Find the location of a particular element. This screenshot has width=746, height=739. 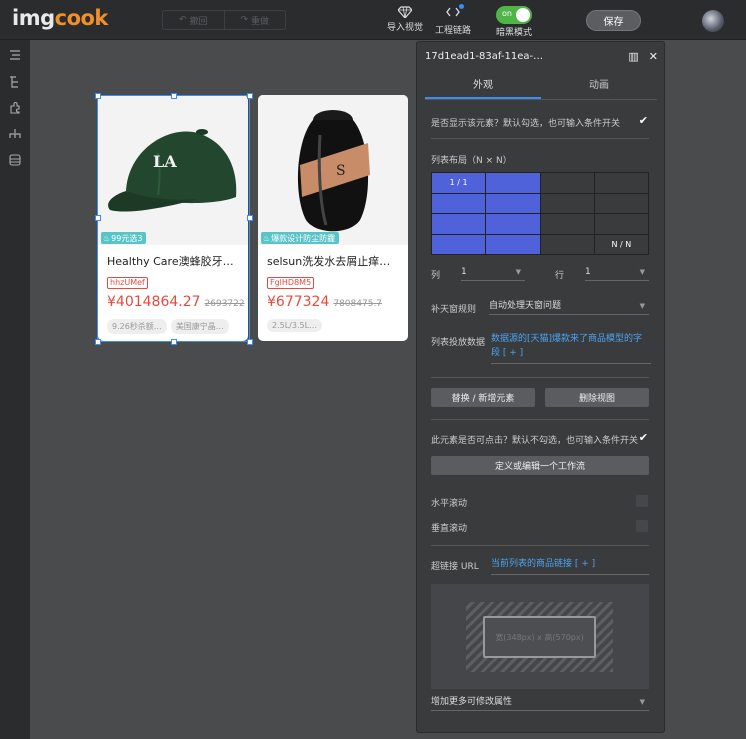

show-element-checkbox: ✔ is located at coordinates (643, 120).